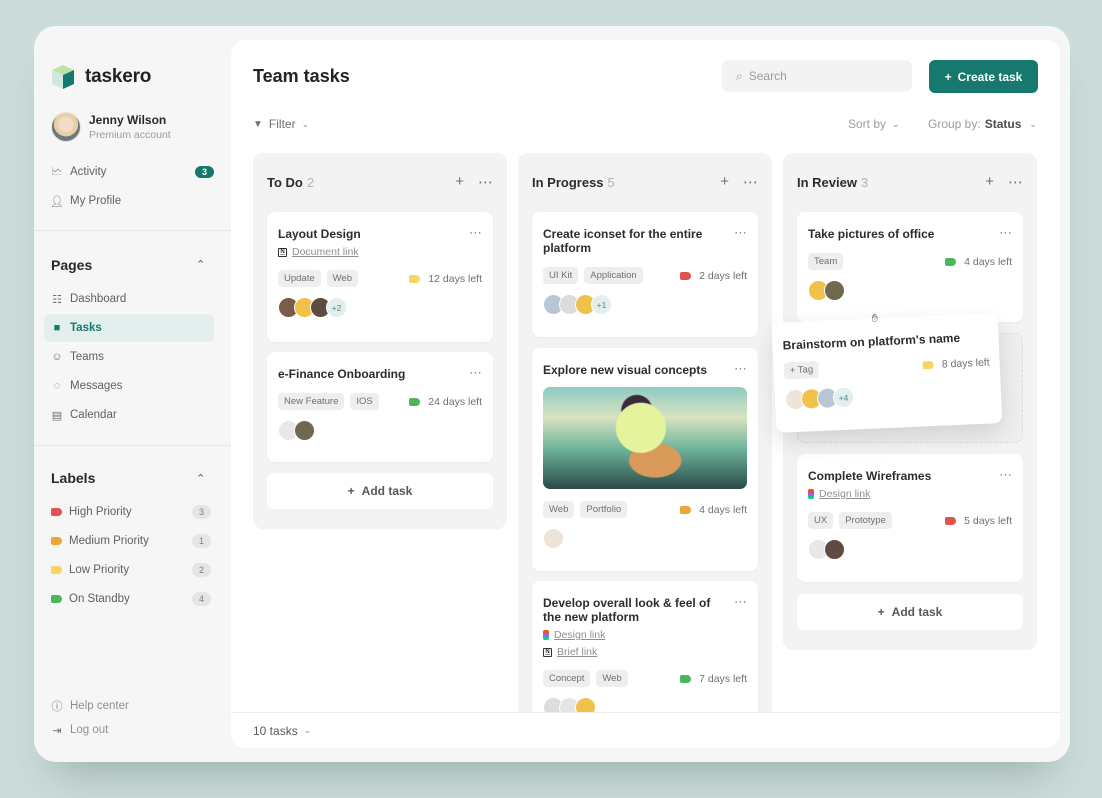  Describe the element at coordinates (875, 318) in the screenshot. I see `grab-hand-icon: ✋︎` at that location.